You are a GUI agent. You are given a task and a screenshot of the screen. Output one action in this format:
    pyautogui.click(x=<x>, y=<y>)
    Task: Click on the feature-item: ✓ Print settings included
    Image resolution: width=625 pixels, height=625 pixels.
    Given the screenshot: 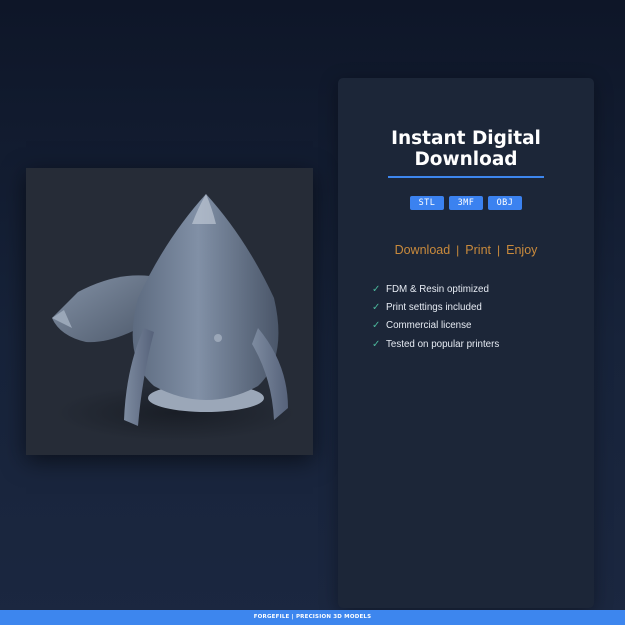 What is the action you would take?
    pyautogui.click(x=435, y=307)
    